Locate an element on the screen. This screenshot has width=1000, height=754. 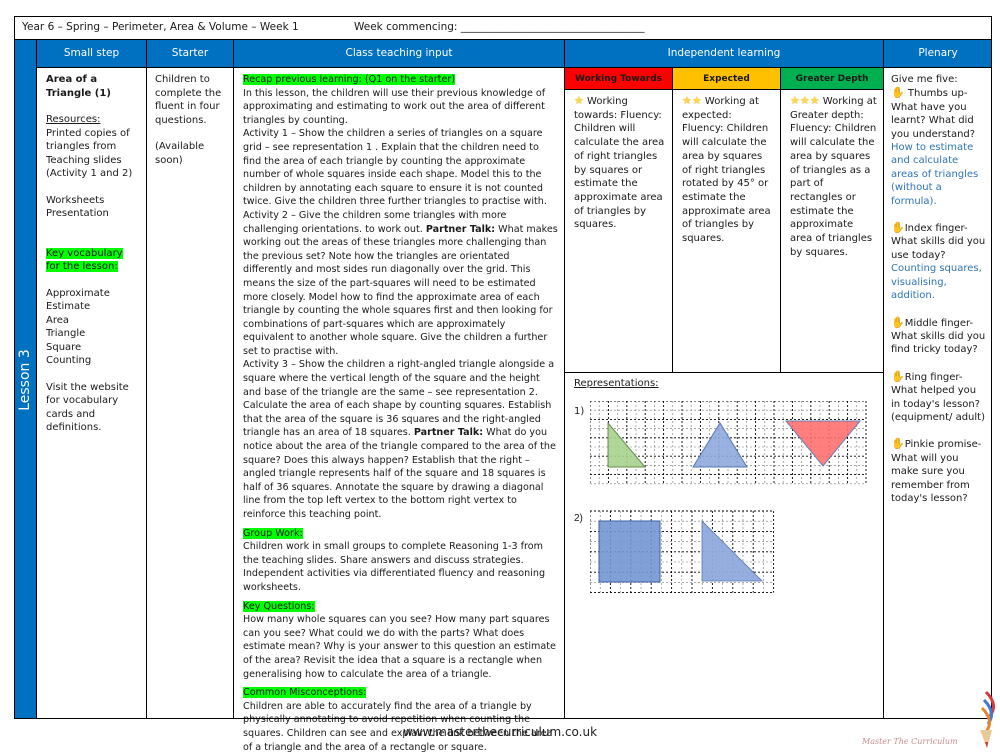
representations-panel: Representations: 1) 2) is located at coordinates (724, 545).